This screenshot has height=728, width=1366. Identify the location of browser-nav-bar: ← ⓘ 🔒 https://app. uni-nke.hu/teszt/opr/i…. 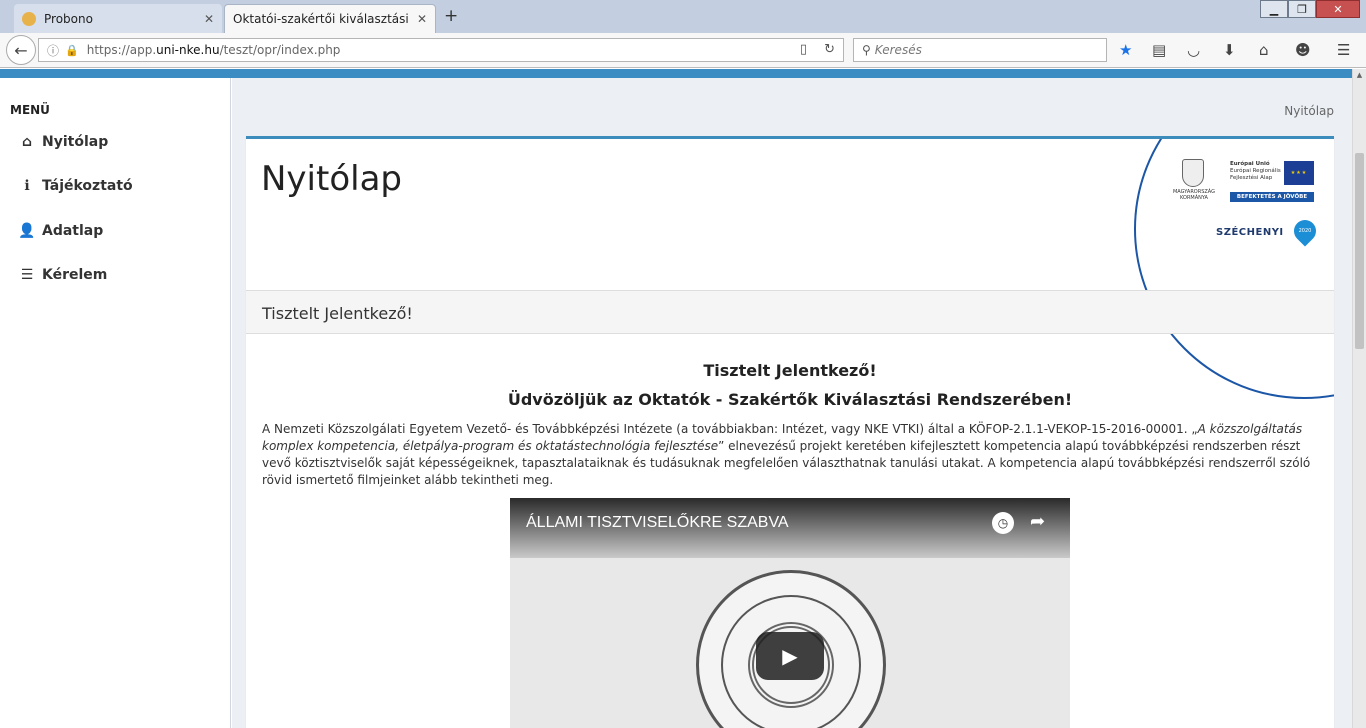
(683, 50).